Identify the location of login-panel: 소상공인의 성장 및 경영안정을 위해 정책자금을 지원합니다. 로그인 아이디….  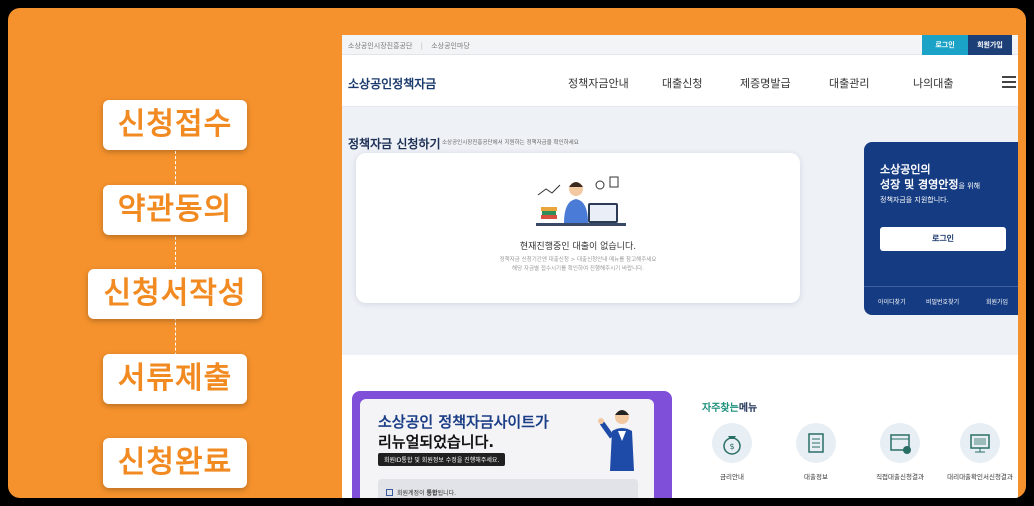
(941, 228).